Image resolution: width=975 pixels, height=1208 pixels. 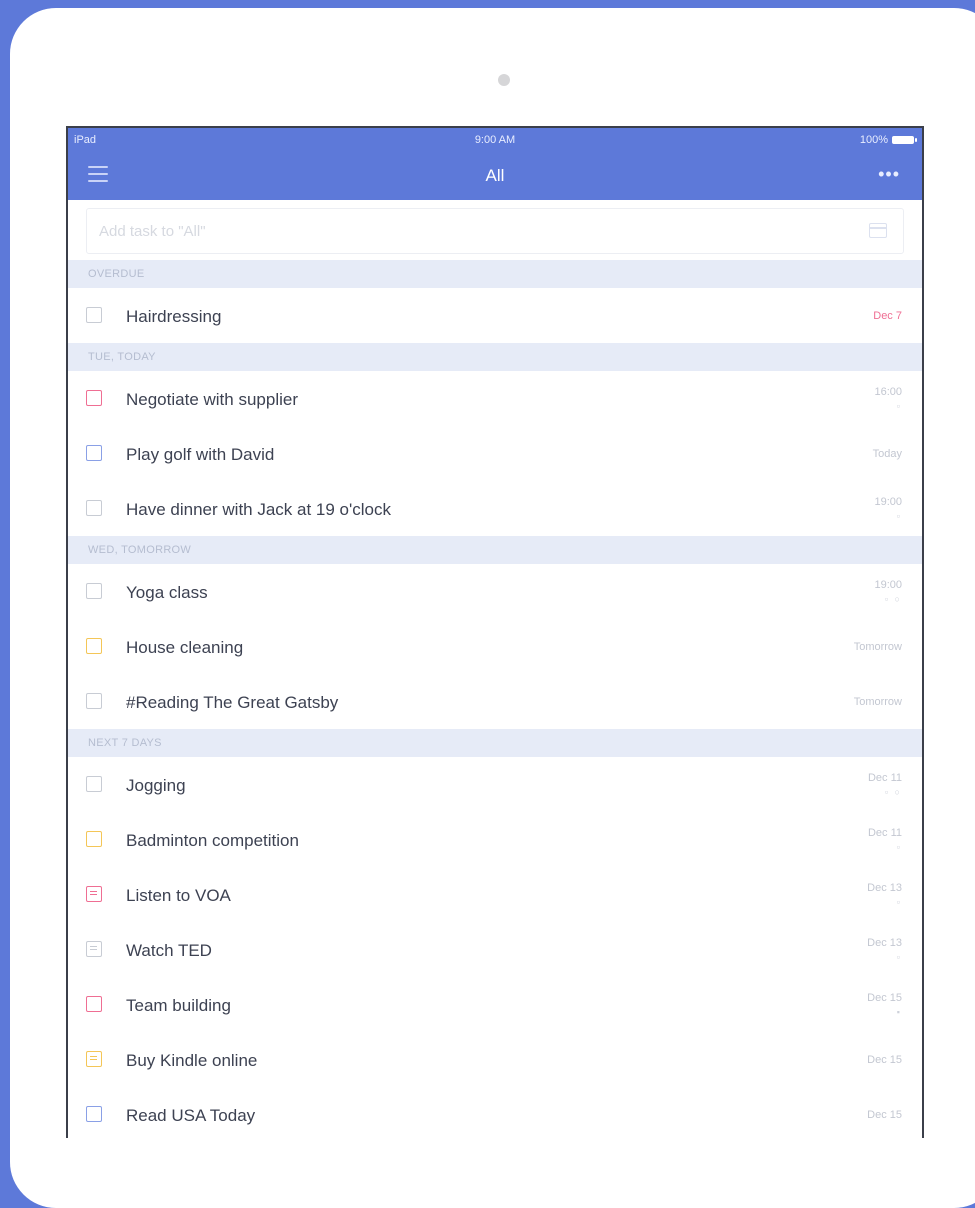 I want to click on task-due-meta: Today, so click(x=887, y=454).